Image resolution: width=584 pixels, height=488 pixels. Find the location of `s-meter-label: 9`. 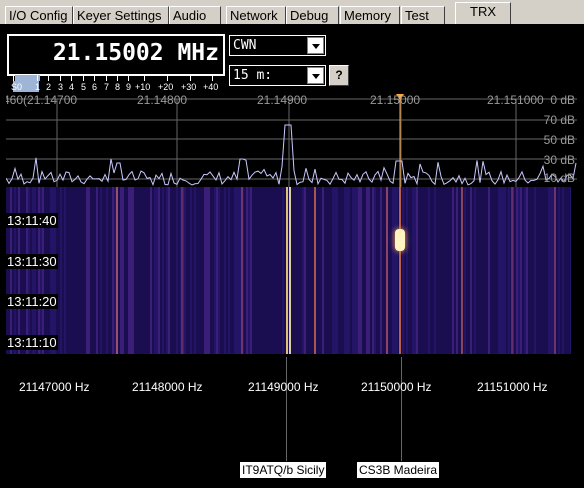

s-meter-label: 9 is located at coordinates (129, 87).